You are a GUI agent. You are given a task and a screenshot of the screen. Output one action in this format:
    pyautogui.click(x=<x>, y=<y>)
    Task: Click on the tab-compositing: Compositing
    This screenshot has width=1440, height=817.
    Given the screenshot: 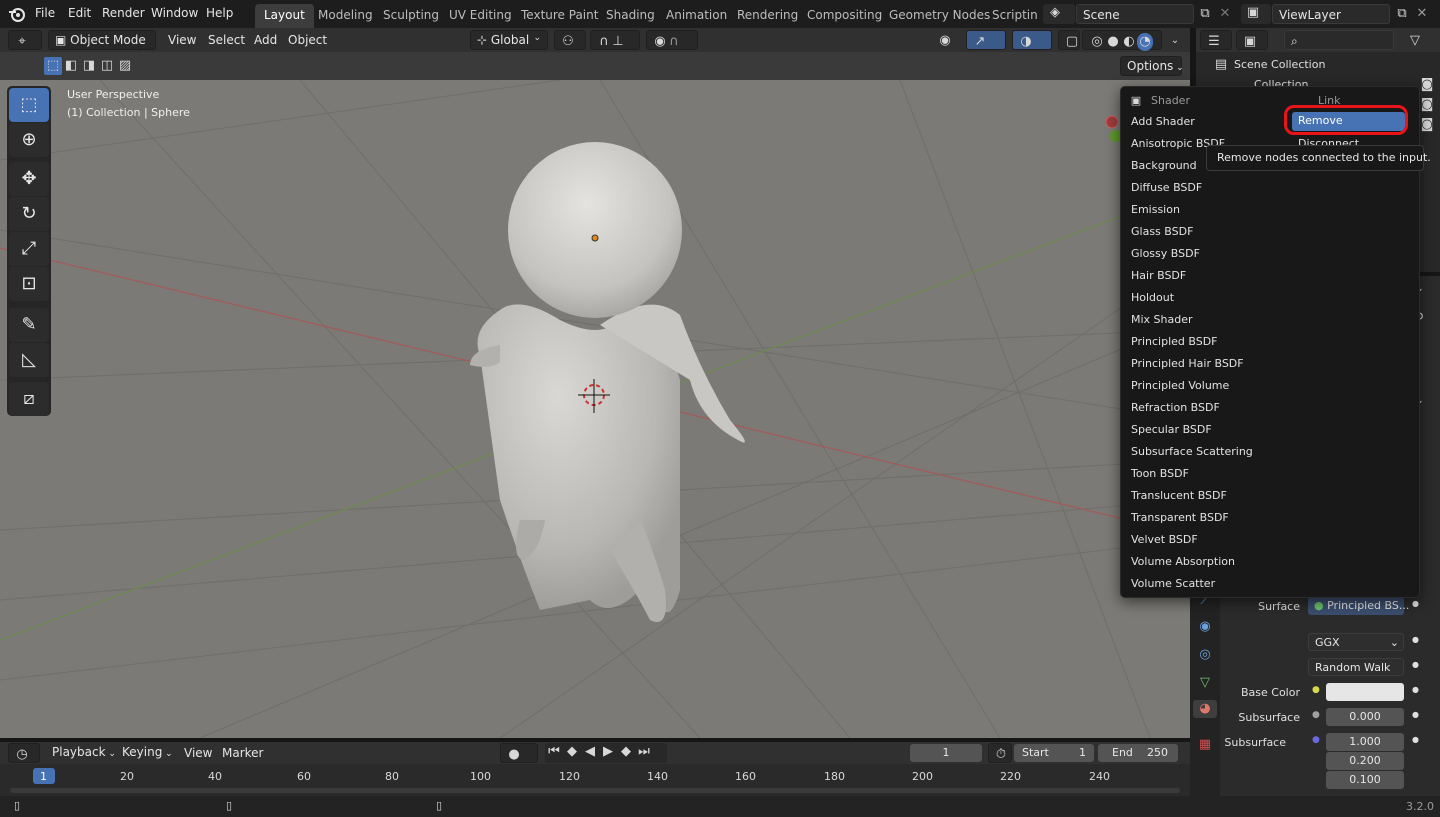 What is the action you would take?
    pyautogui.click(x=844, y=16)
    